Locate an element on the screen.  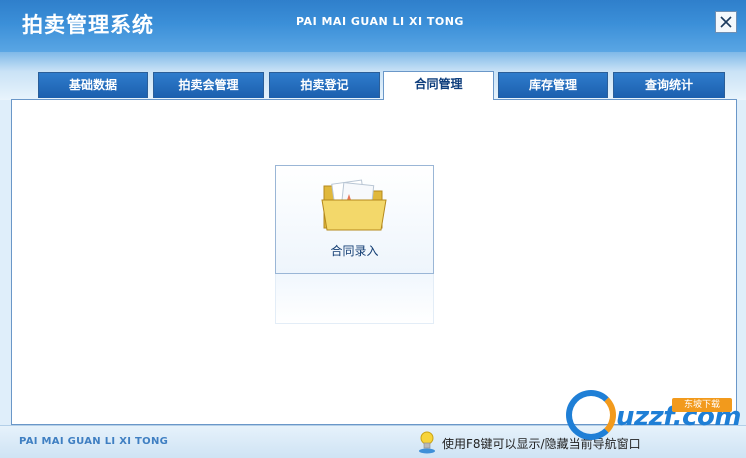
folder-icon is located at coordinates (354, 205).